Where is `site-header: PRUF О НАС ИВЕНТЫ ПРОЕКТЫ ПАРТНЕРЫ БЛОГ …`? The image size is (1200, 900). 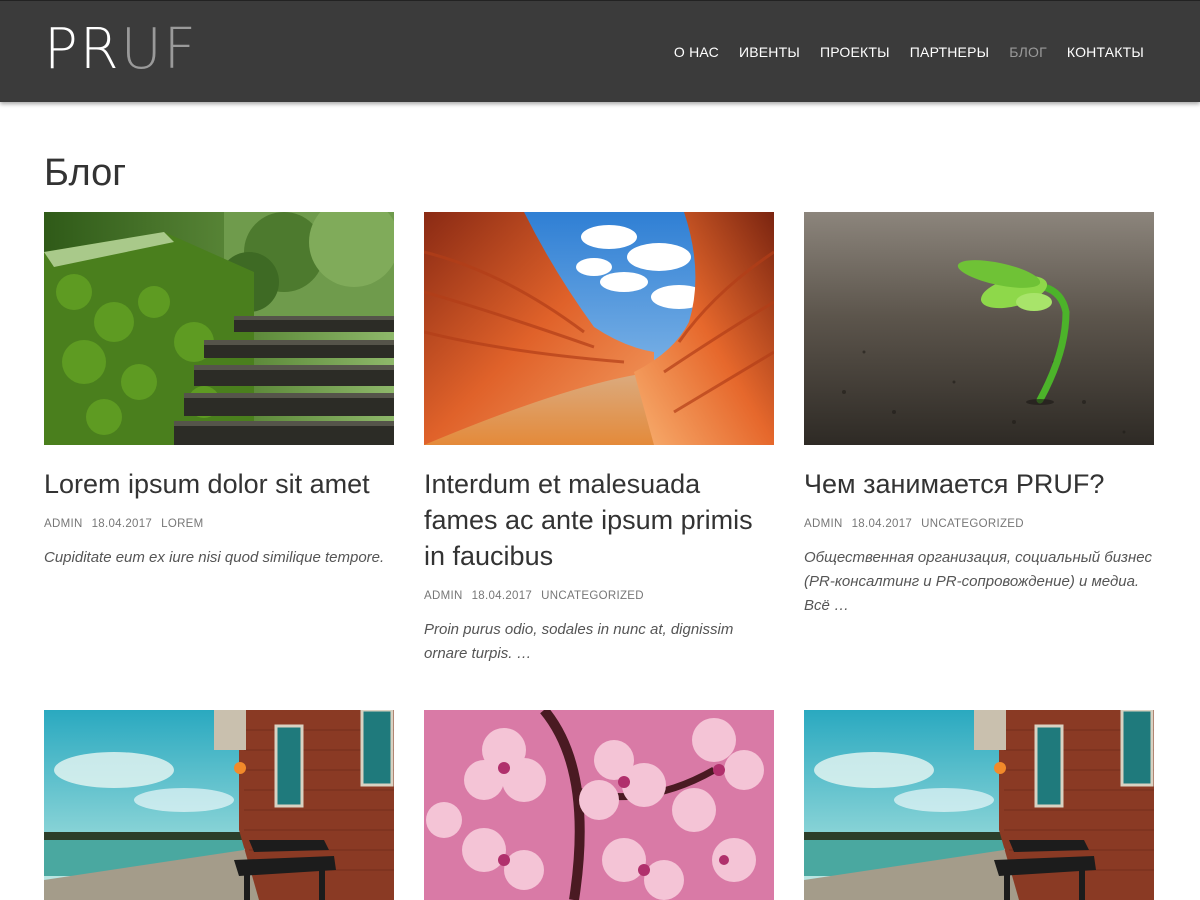
site-header: PRUF О НАС ИВЕНТЫ ПРОЕКТЫ ПАРТНЕРЫ БЛОГ … is located at coordinates (600, 51).